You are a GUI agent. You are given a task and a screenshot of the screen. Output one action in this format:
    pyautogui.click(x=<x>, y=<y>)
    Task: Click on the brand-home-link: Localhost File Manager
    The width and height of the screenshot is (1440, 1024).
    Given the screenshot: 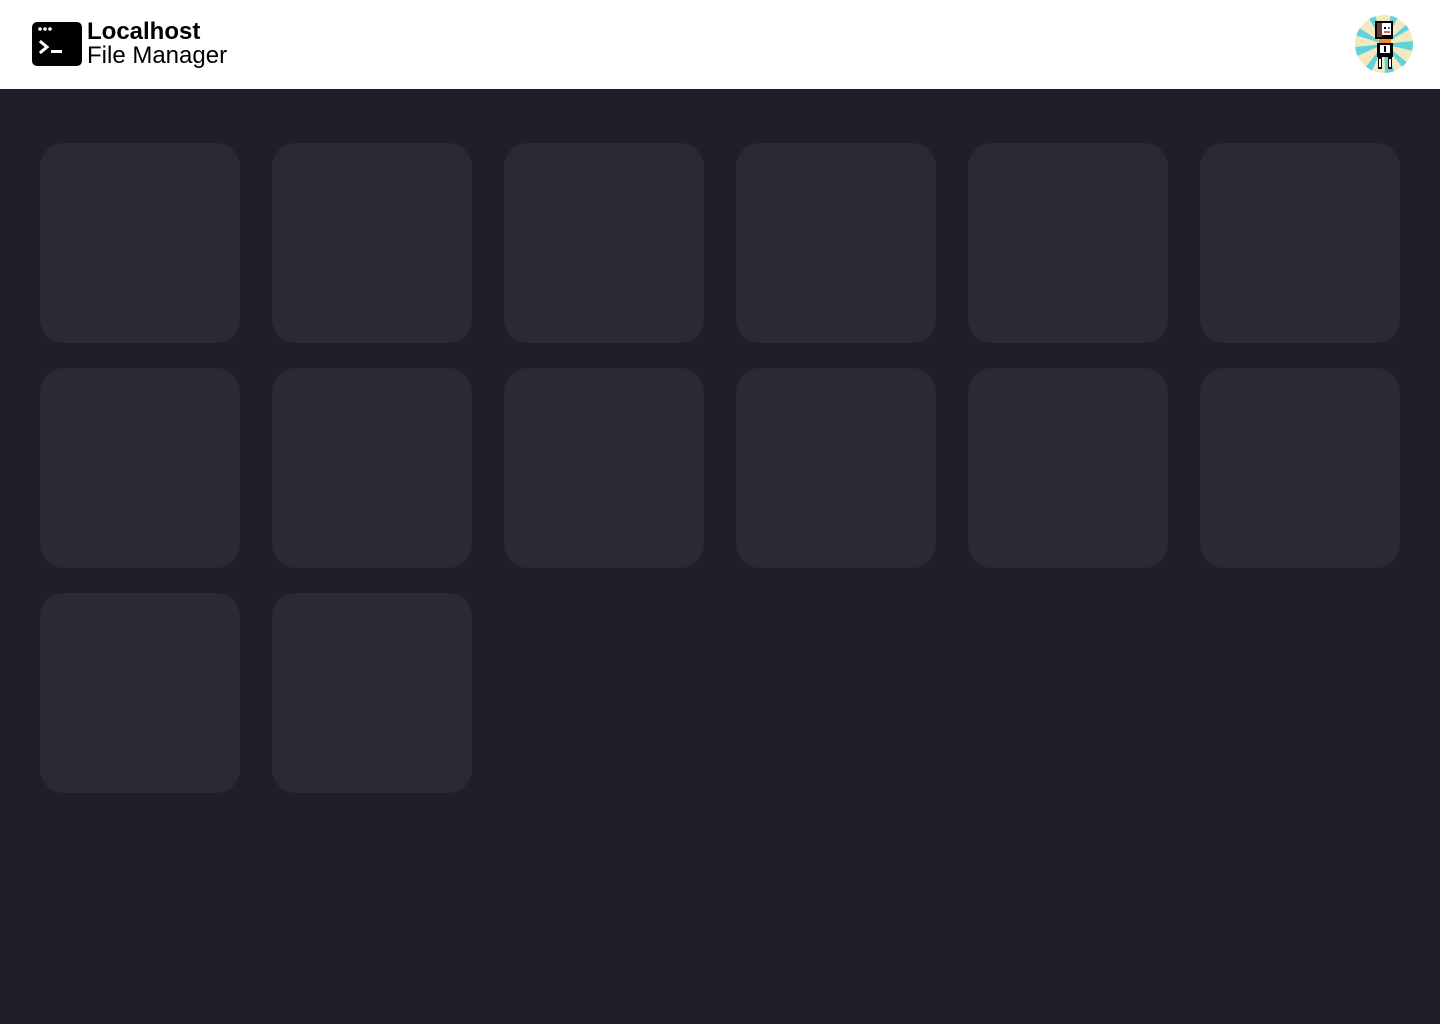 What is the action you would take?
    pyautogui.click(x=129, y=44)
    